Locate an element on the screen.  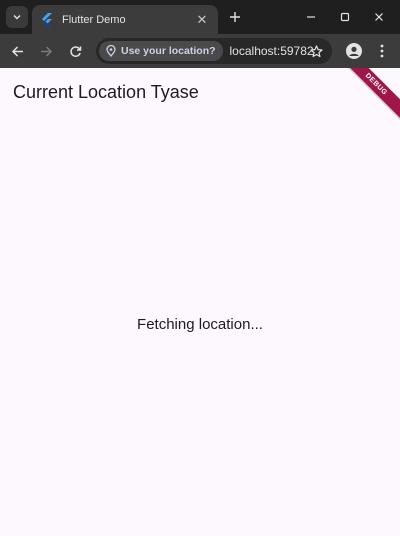
flutter-logo-icon is located at coordinates (47, 19).